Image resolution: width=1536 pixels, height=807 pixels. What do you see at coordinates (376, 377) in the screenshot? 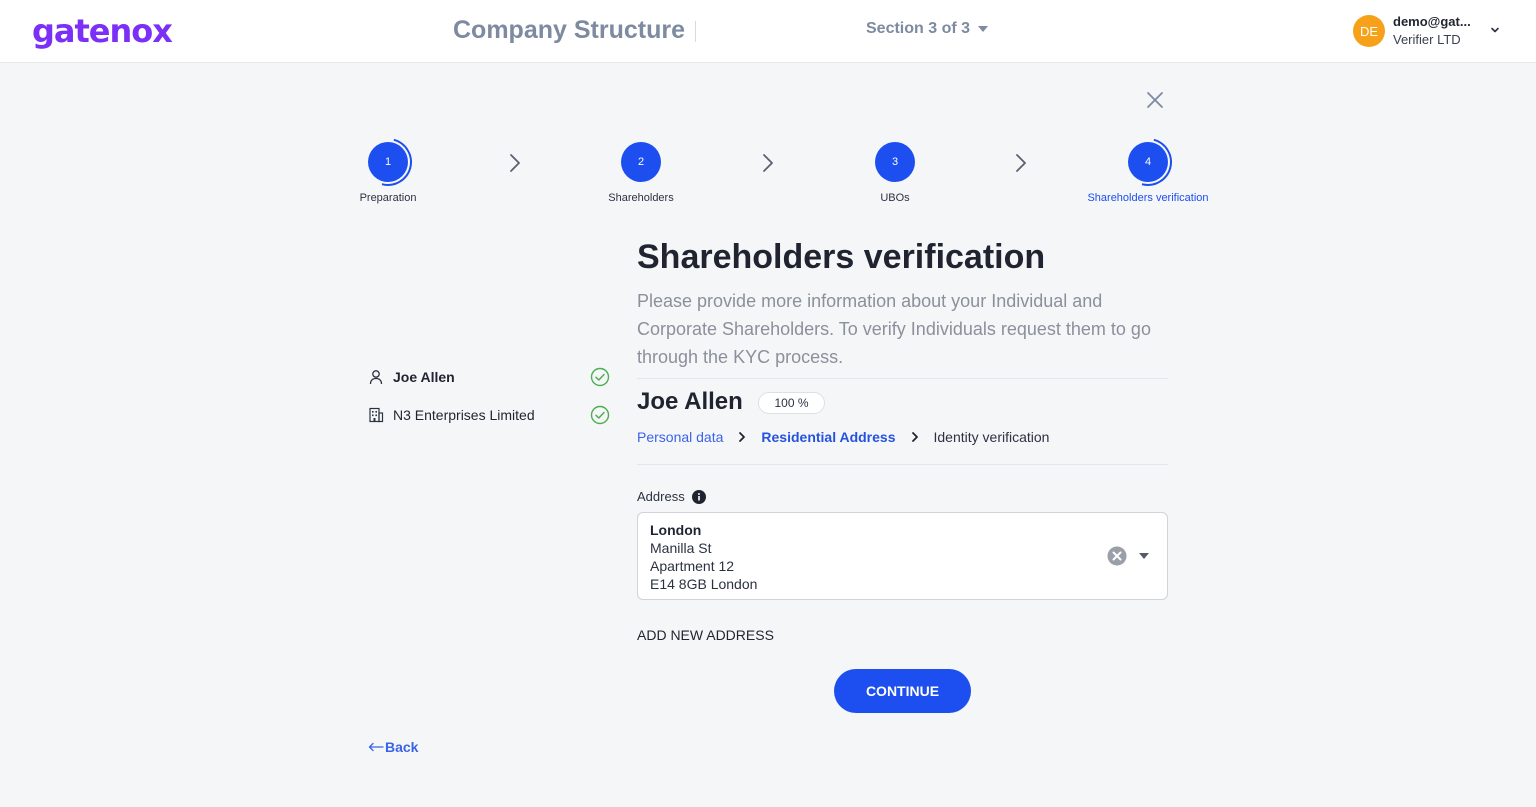
I see `person-icon` at bounding box center [376, 377].